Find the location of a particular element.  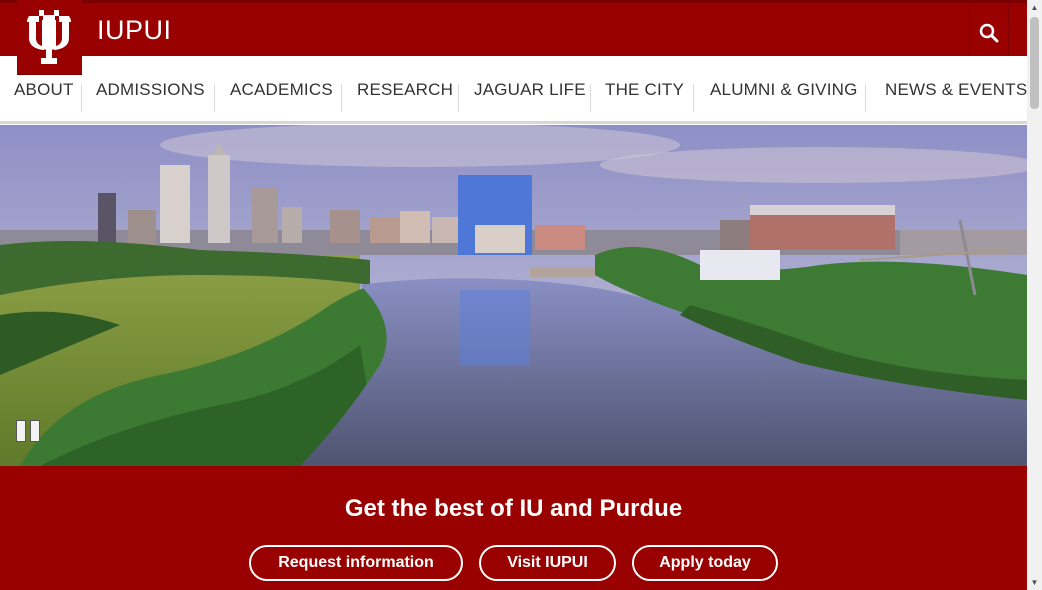

nav-item-admissions: ADMISSIONS is located at coordinates (150, 90).